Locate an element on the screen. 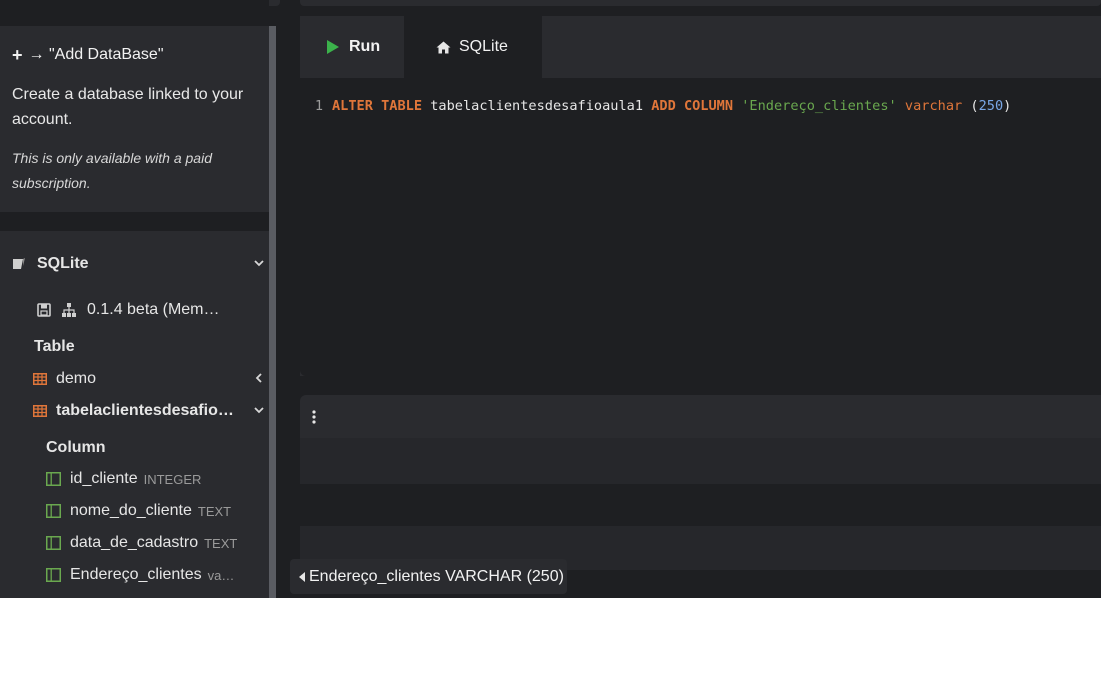 The height and width of the screenshot is (678, 1101). column-item: data_de_cadastro TEXT is located at coordinates (134, 543).